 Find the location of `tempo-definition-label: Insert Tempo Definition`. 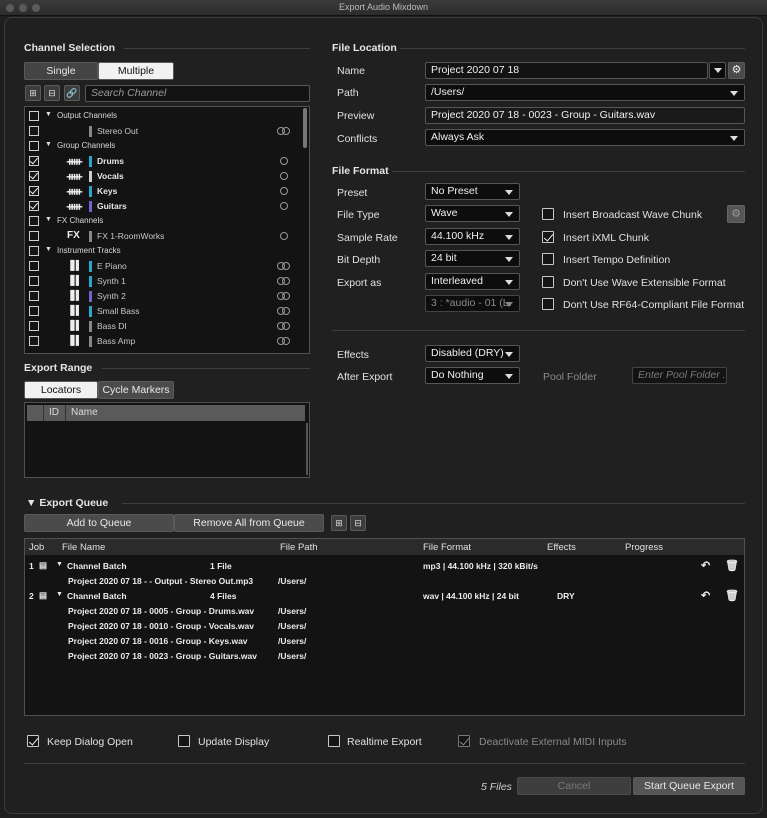

tempo-definition-label: Insert Tempo Definition is located at coordinates (617, 260).